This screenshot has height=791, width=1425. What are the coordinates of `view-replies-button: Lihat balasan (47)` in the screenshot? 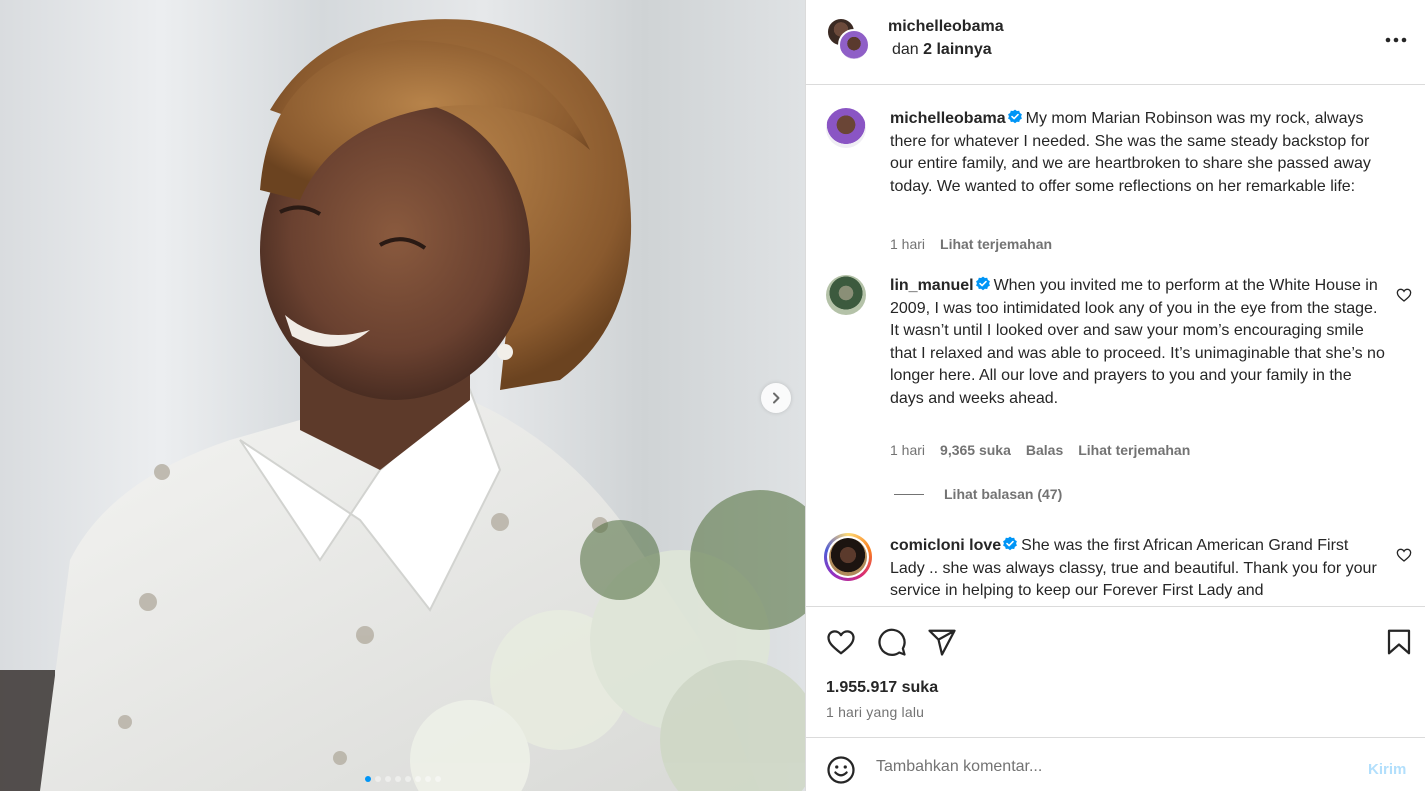 It's located at (978, 494).